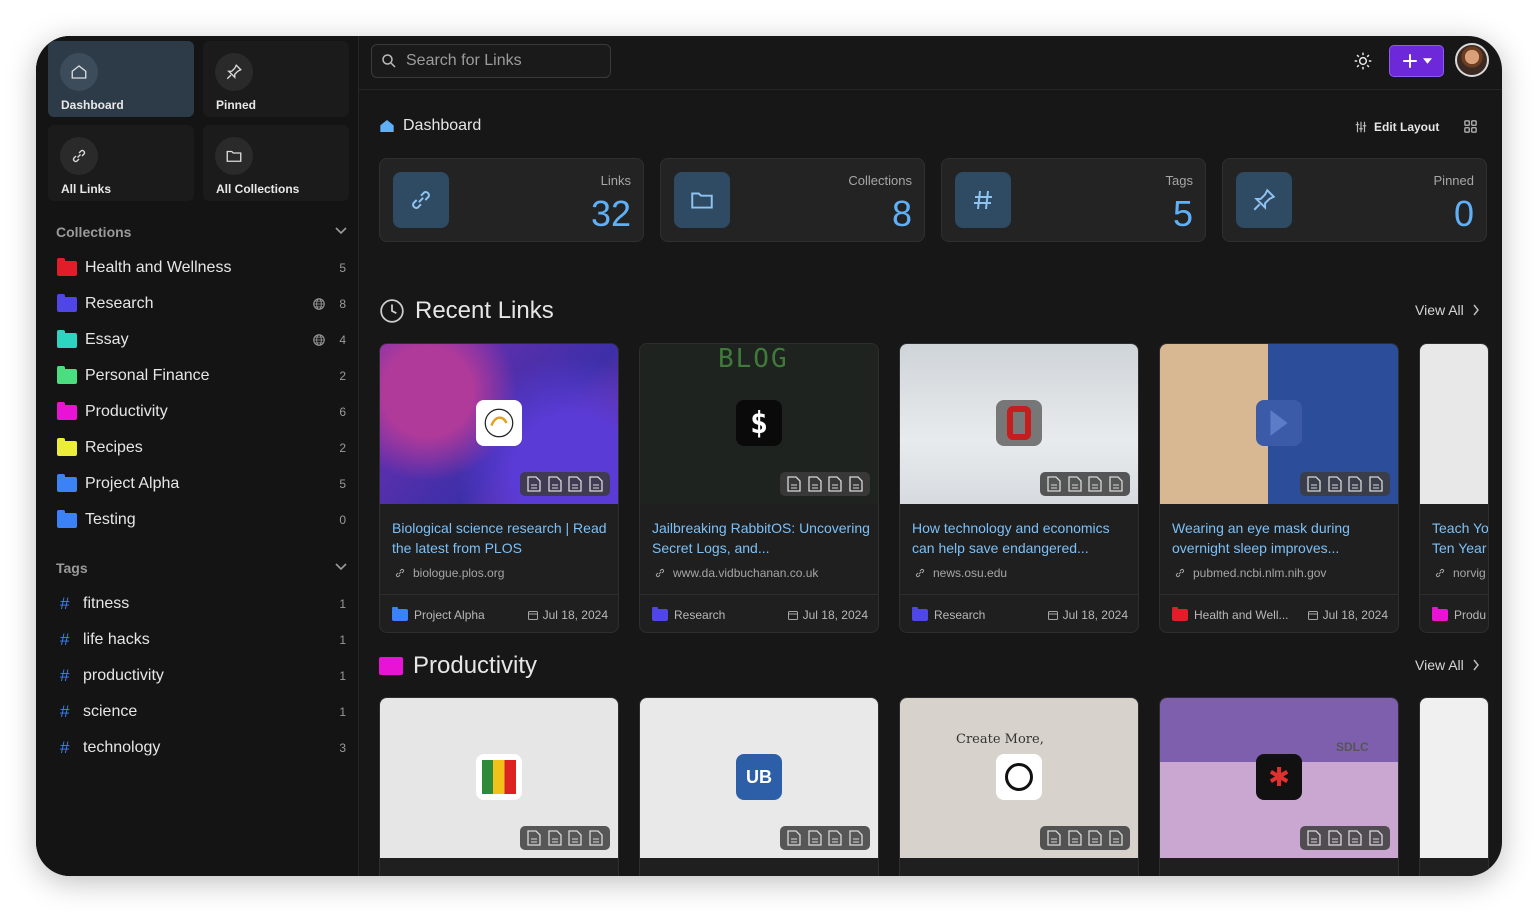 The width and height of the screenshot is (1538, 912). Describe the element at coordinates (763, 874) in the screenshot. I see `link-title: How to study` at that location.